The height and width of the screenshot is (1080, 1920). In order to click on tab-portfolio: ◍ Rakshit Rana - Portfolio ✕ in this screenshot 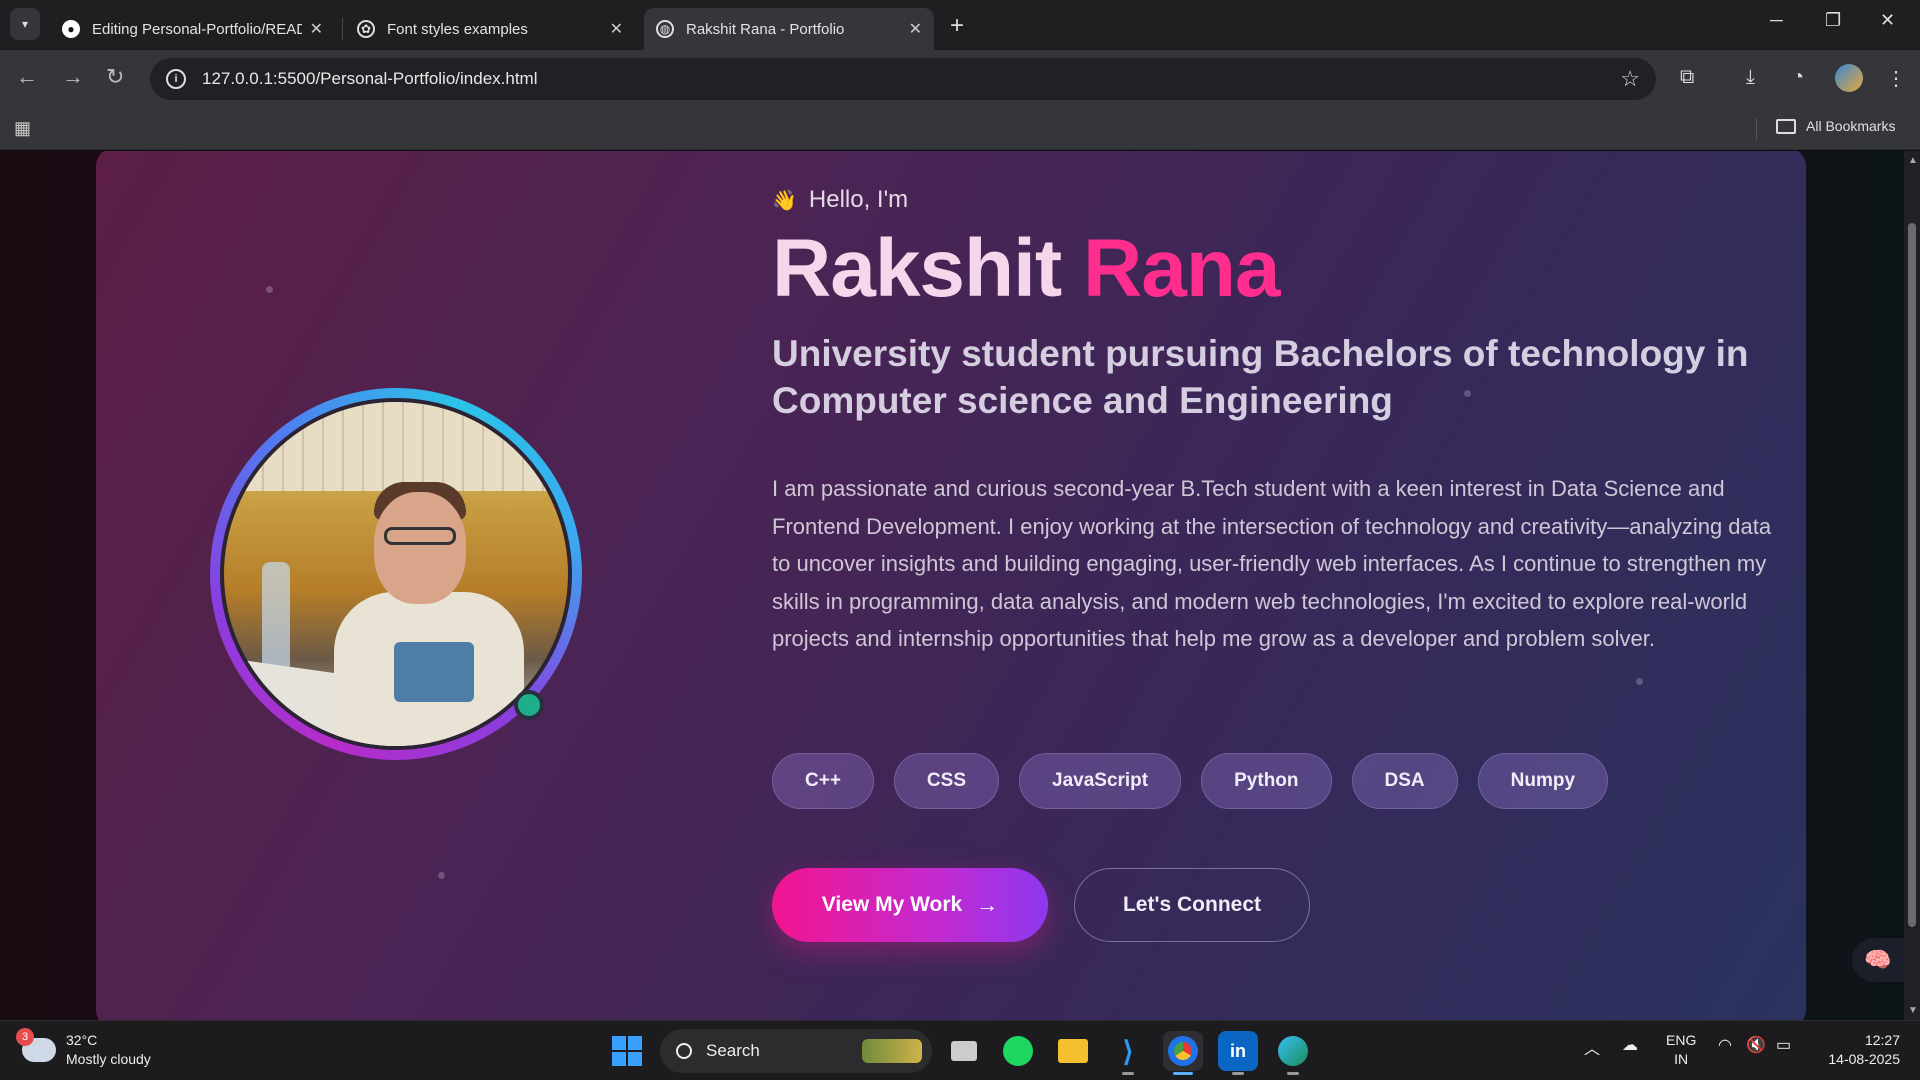, I will do `click(789, 29)`.